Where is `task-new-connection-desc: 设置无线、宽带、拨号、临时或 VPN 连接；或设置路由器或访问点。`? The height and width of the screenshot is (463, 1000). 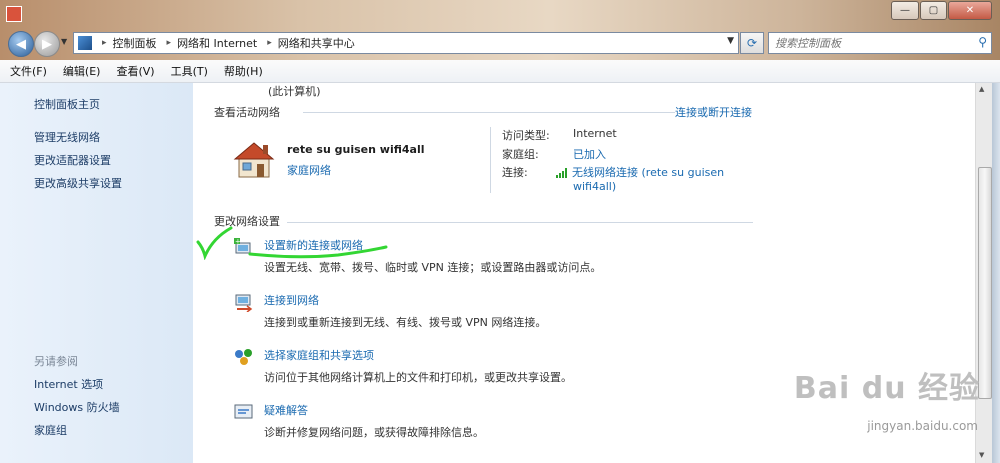 task-new-connection-desc: 设置无线、宽带、拨号、临时或 VPN 连接；或设置路由器或访问点。 is located at coordinates (433, 267).